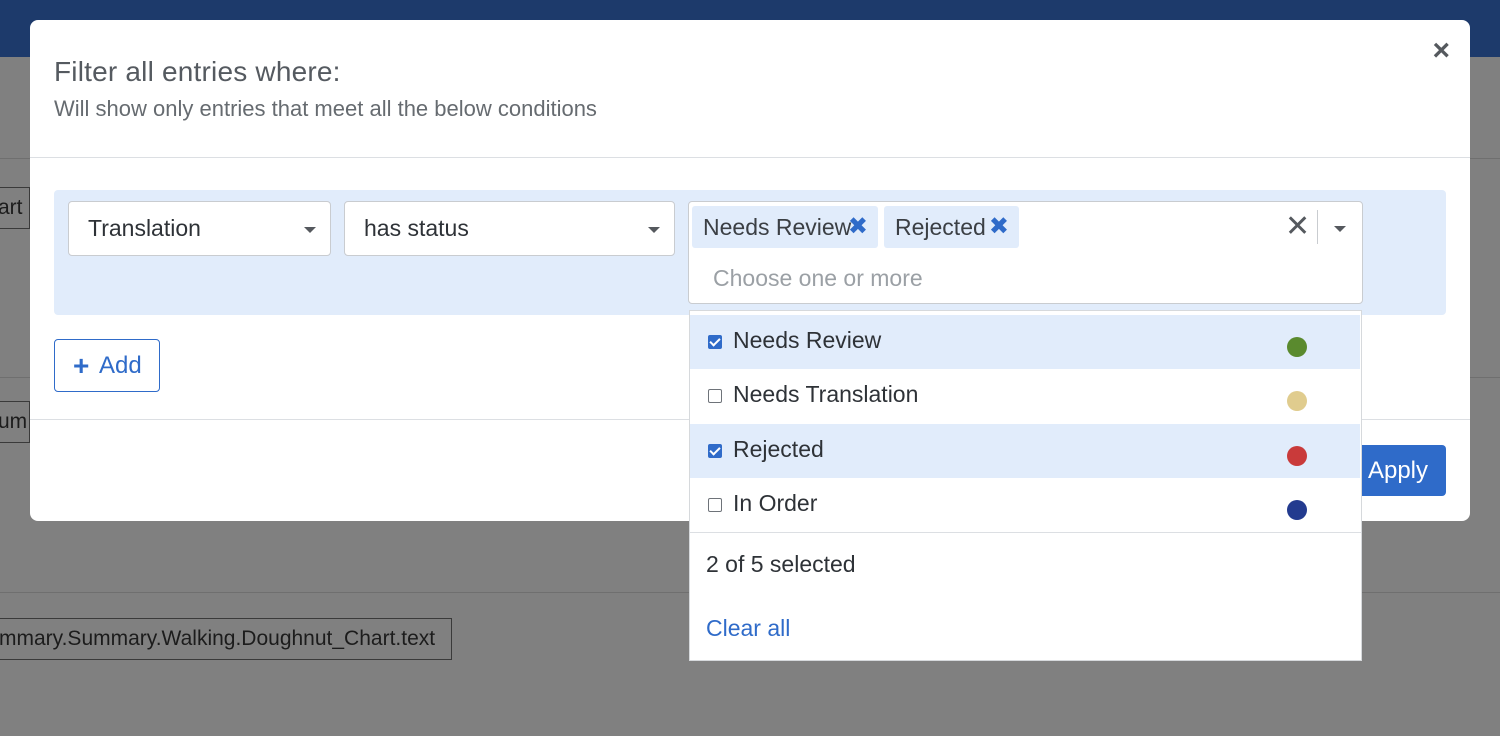 The height and width of the screenshot is (736, 1500). Describe the element at coordinates (509, 228) in the screenshot. I see `operator-select: has status` at that location.